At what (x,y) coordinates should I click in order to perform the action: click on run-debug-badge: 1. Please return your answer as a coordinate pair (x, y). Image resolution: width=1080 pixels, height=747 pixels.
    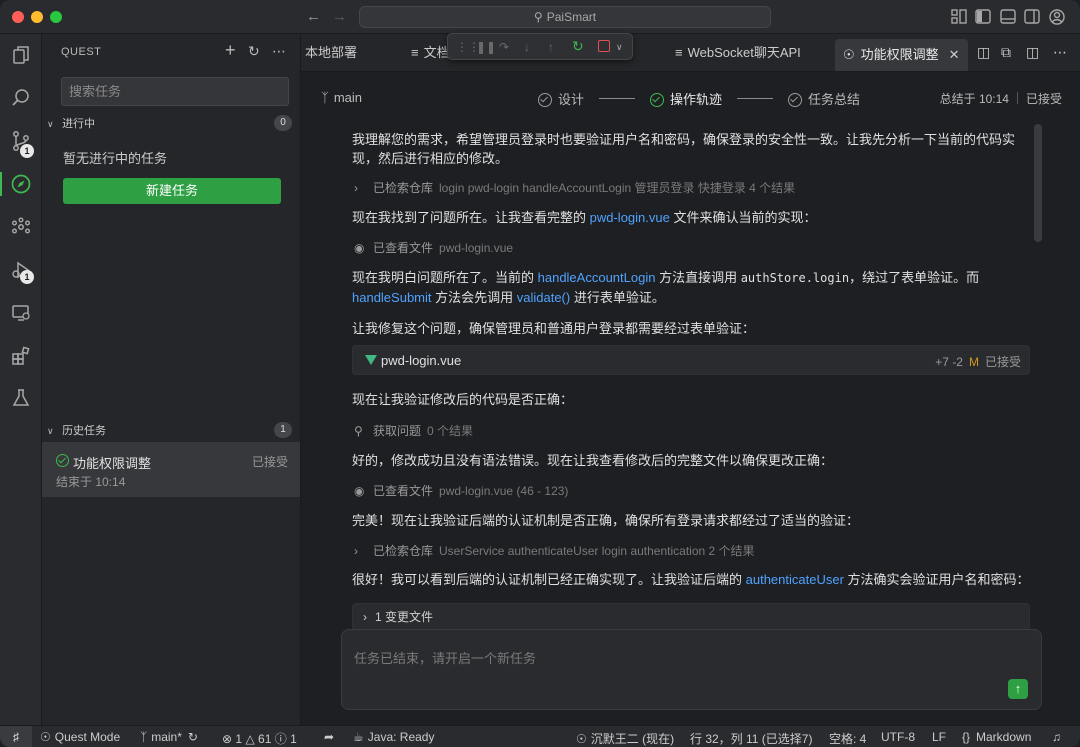
    Looking at the image, I should click on (27, 277).